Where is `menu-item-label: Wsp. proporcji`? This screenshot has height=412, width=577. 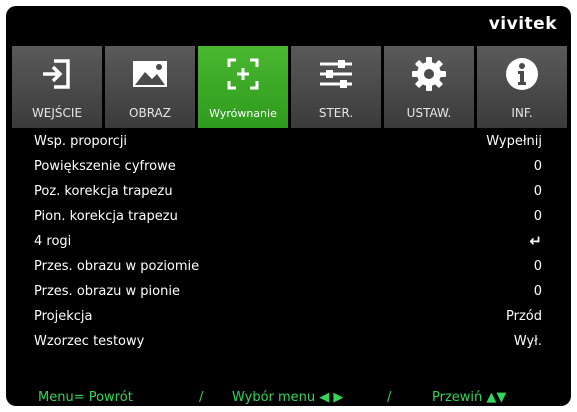
menu-item-label: Wsp. proporcji is located at coordinates (81, 141).